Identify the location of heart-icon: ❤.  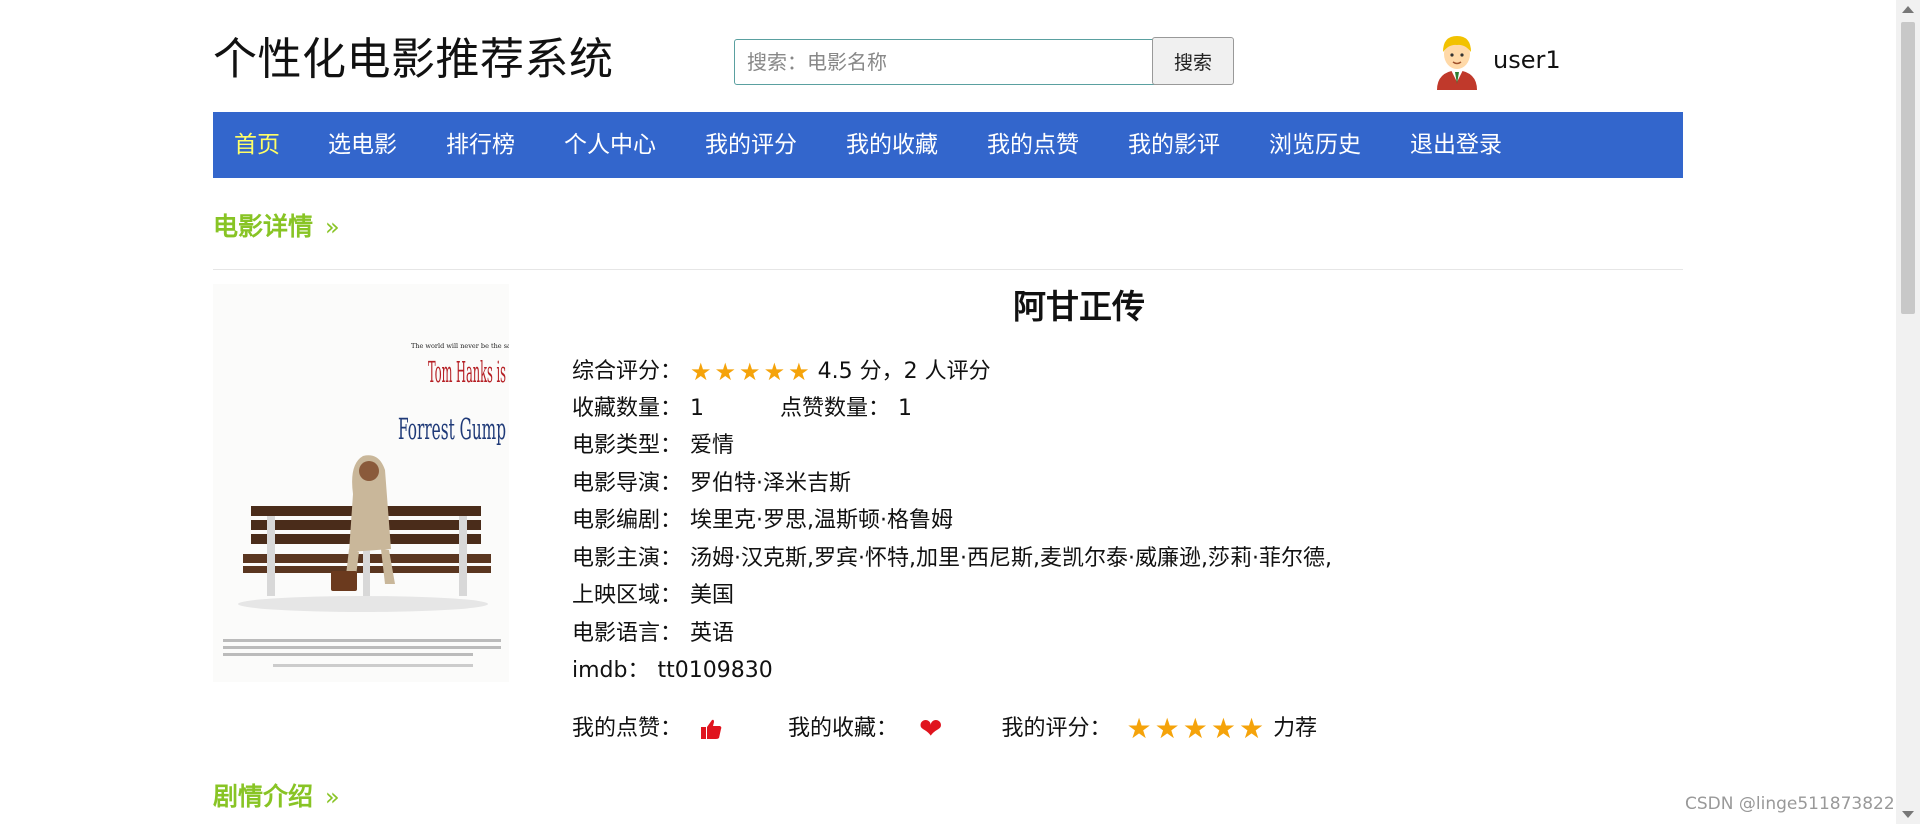
(930, 729).